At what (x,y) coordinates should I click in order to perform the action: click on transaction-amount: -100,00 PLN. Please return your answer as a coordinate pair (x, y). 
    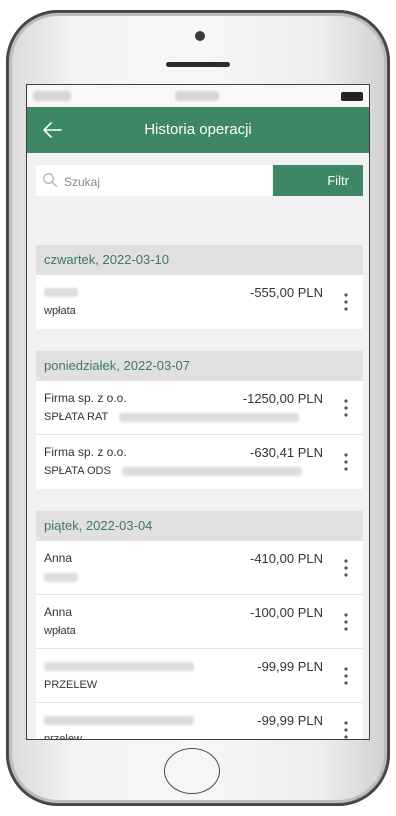
    Looking at the image, I should click on (286, 612).